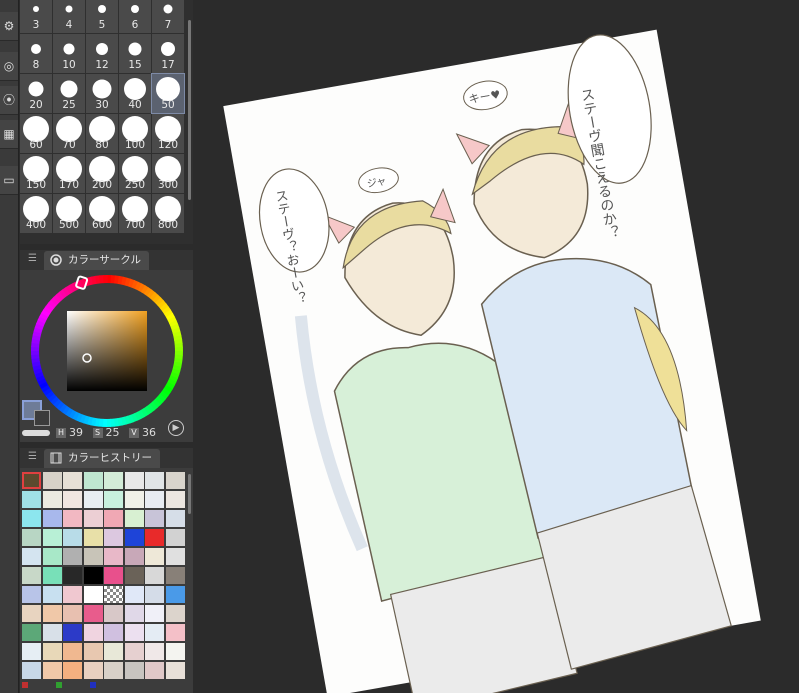 This screenshot has width=799, height=693. I want to click on brush-size-cell: 25, so click(69, 93).